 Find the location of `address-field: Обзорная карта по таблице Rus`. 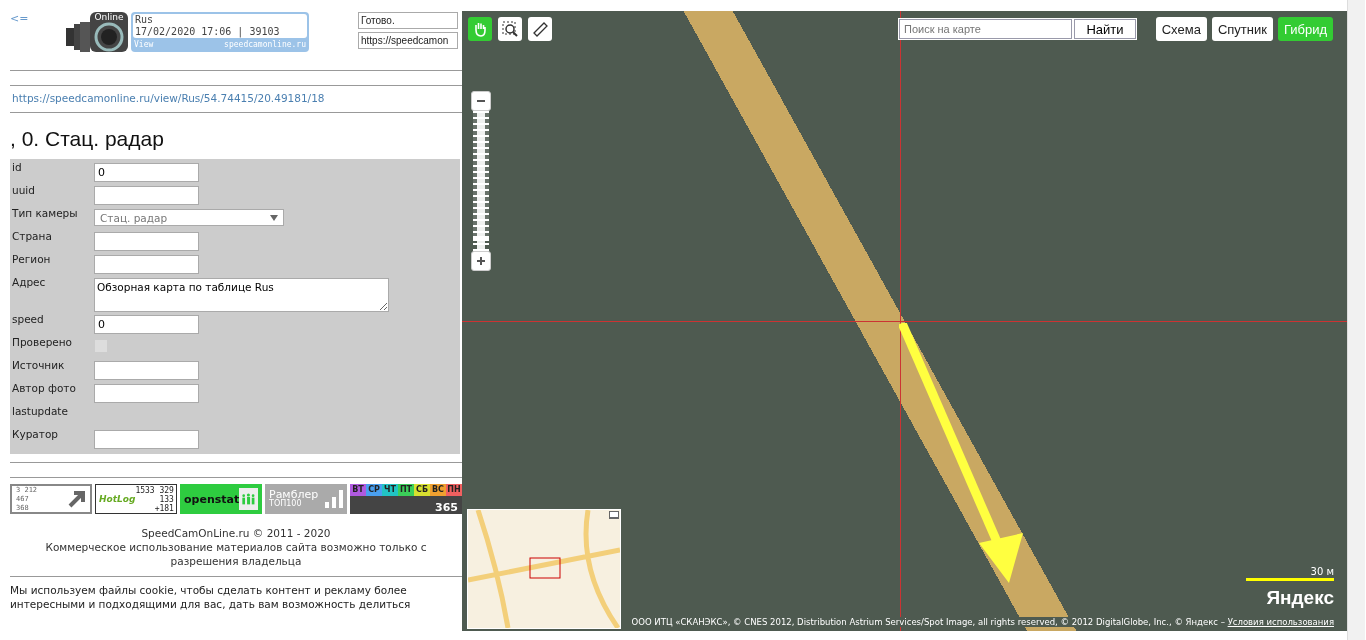

address-field: Обзорная карта по таблице Rus is located at coordinates (241, 295).